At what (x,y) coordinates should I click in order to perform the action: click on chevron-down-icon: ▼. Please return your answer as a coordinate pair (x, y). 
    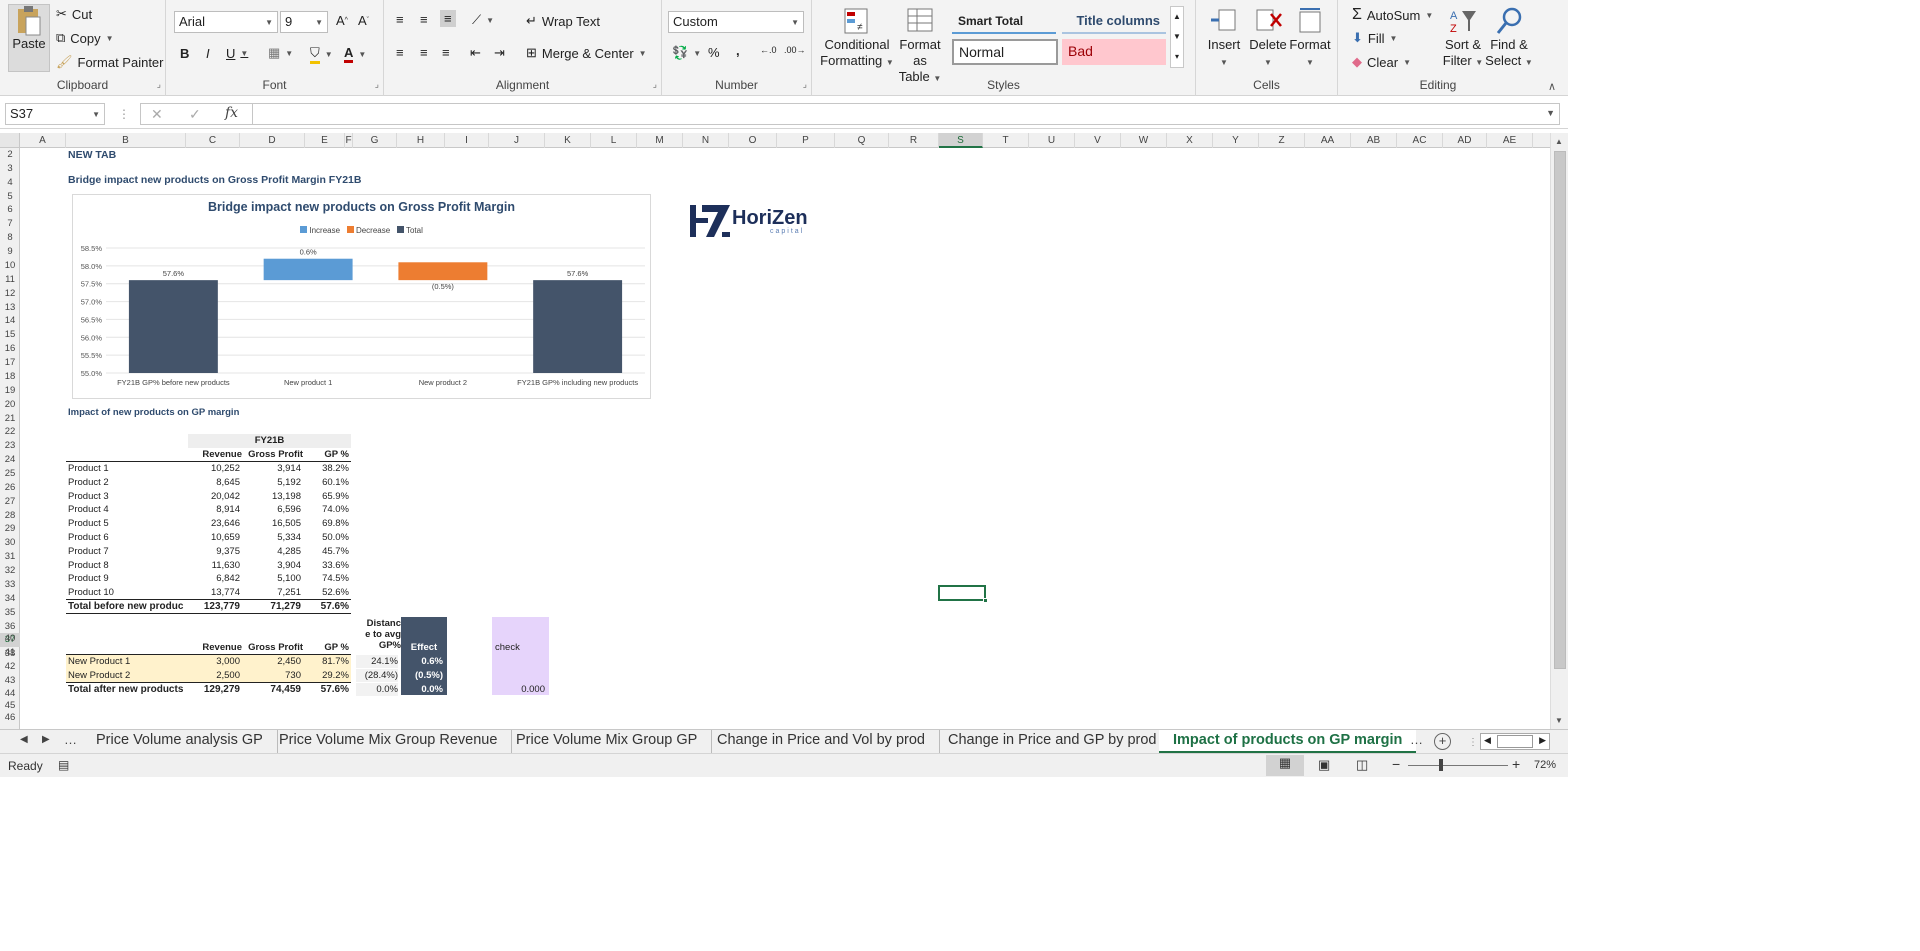
    Looking at the image, I should click on (110, 38).